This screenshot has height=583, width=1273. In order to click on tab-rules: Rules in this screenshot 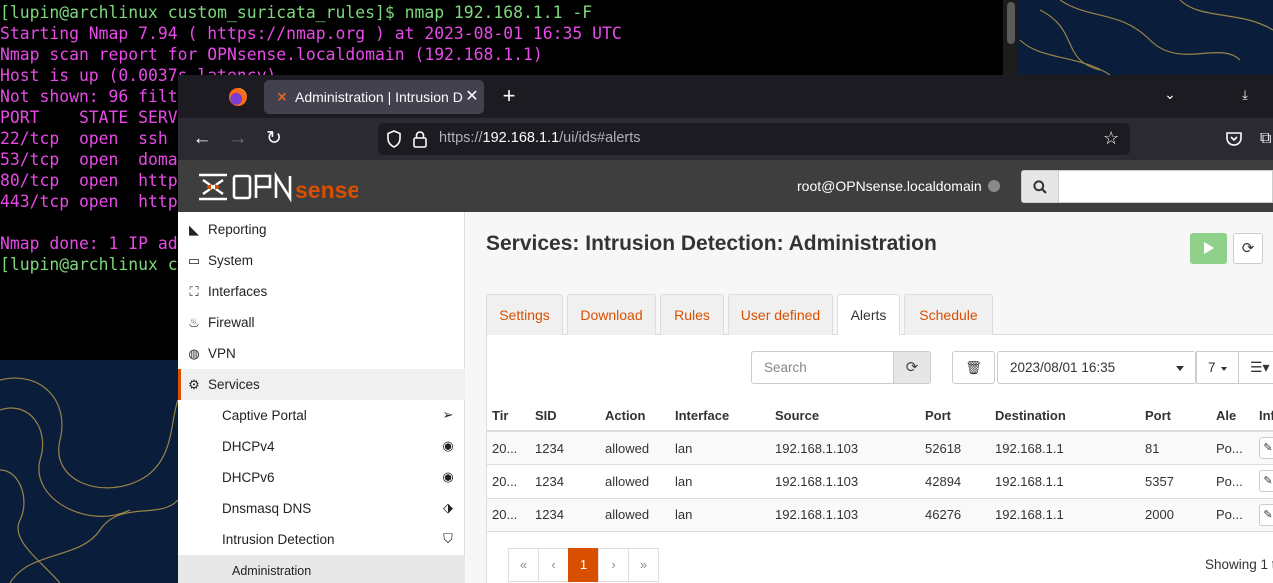, I will do `click(692, 314)`.